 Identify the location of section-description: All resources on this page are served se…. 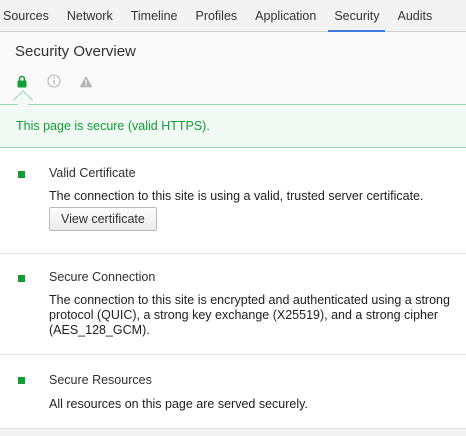
(178, 404).